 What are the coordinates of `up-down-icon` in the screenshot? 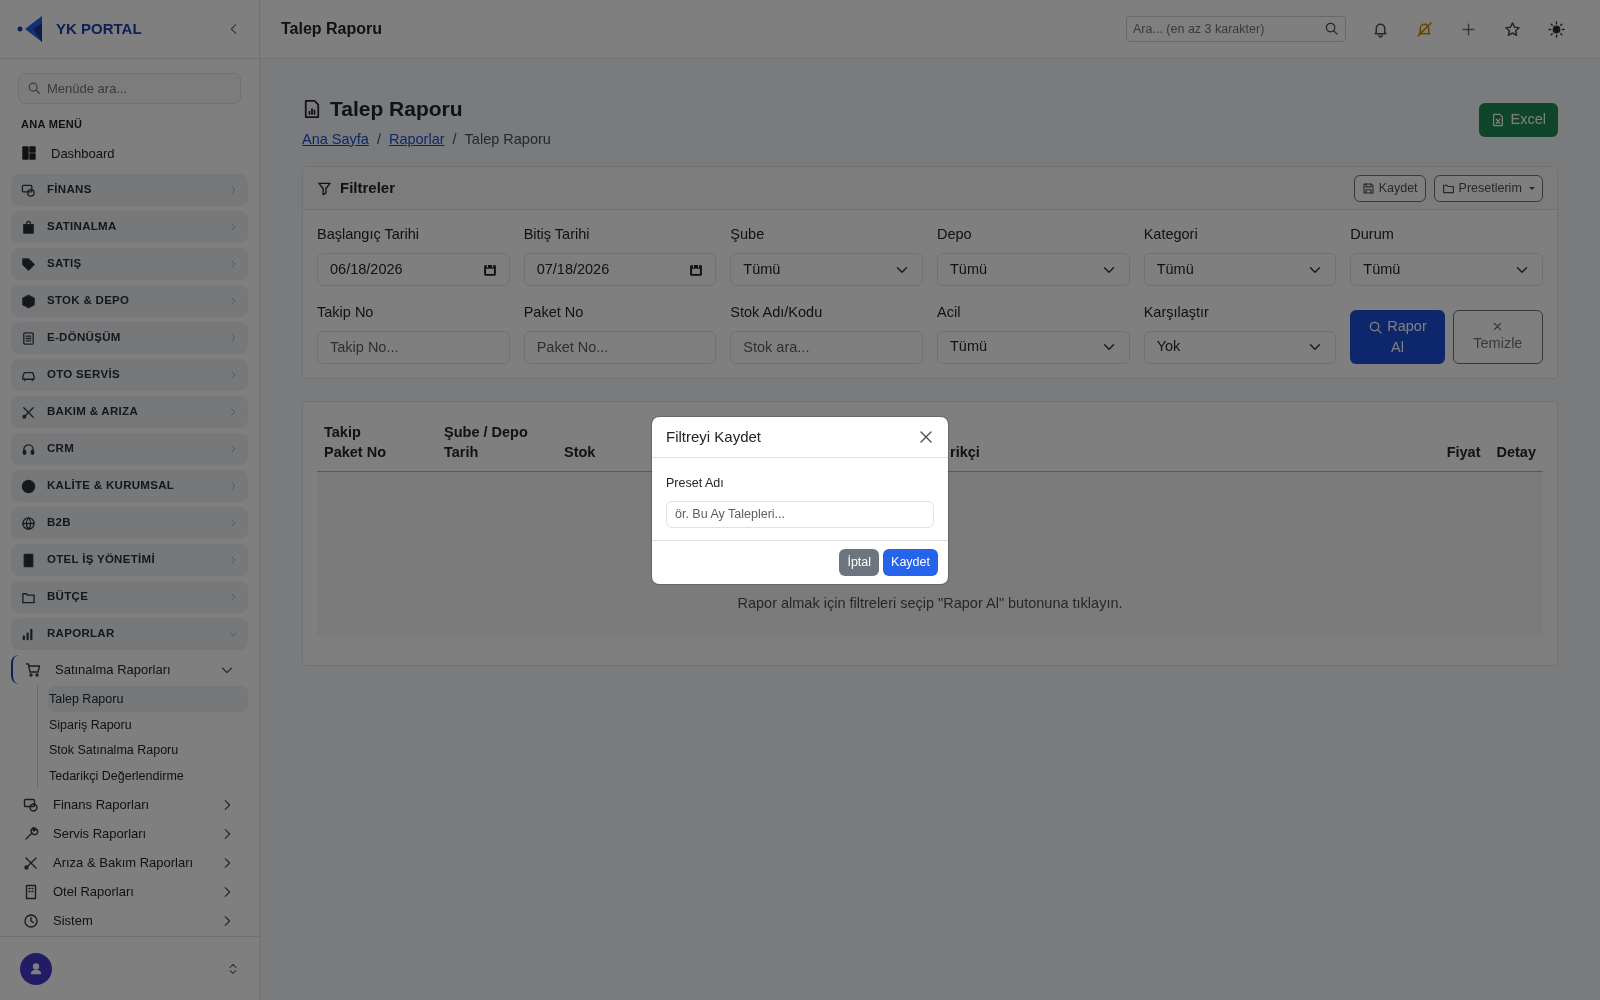 It's located at (233, 968).